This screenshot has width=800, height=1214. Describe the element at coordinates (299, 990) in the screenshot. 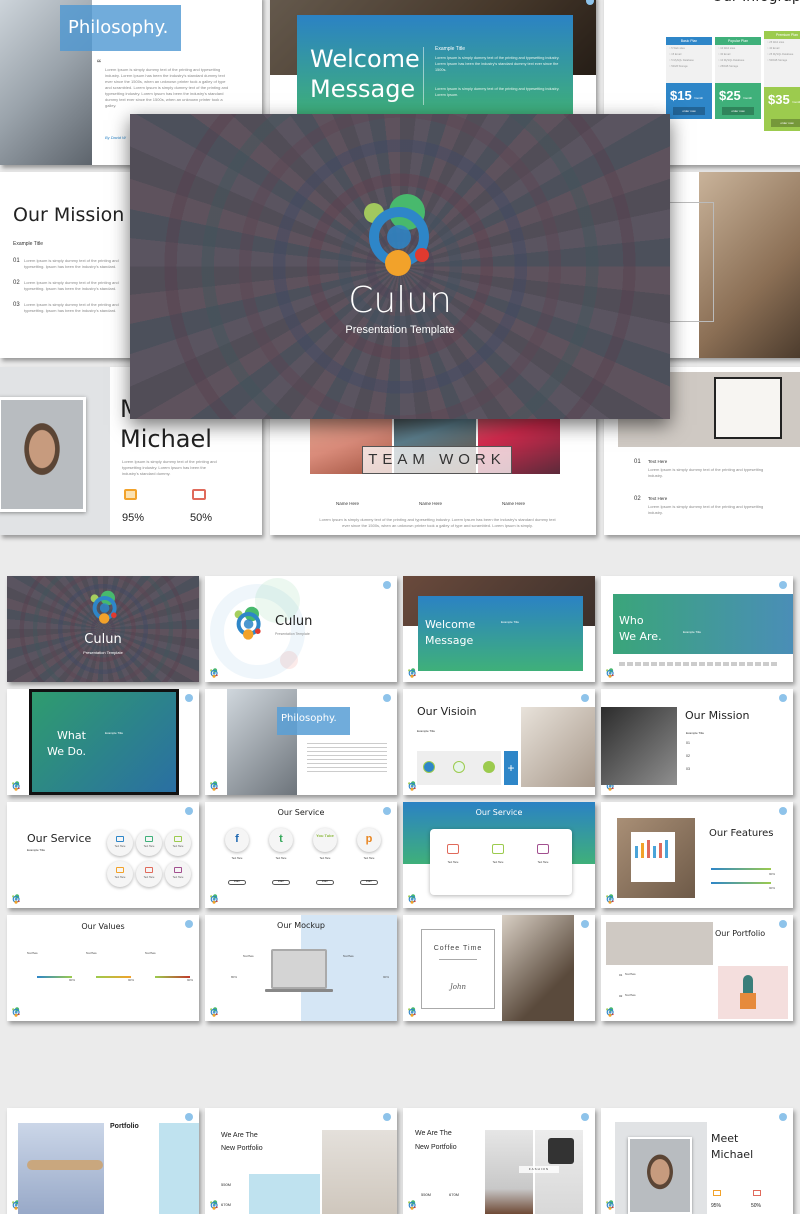

I see `laptop-base` at that location.